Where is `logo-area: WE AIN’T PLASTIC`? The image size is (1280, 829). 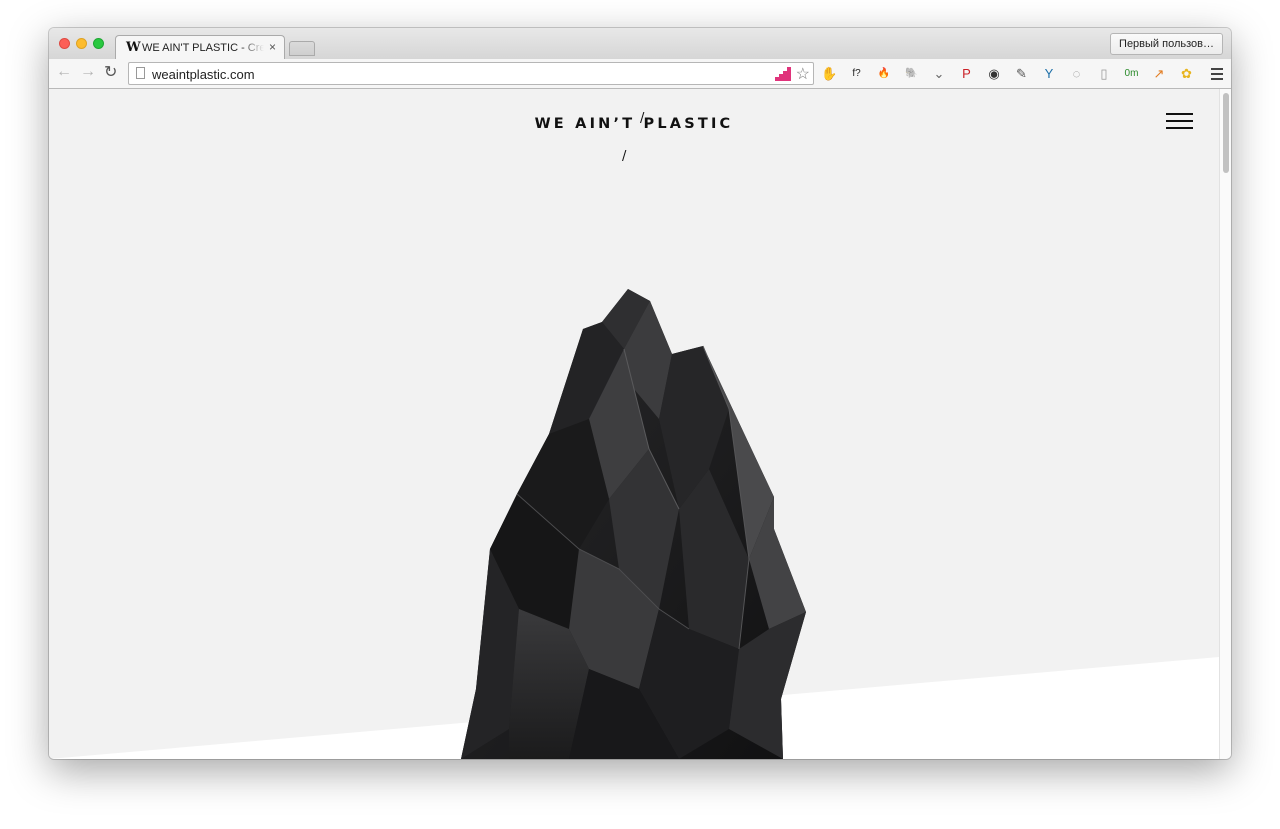
logo-area: WE AIN’T PLASTIC is located at coordinates (634, 124).